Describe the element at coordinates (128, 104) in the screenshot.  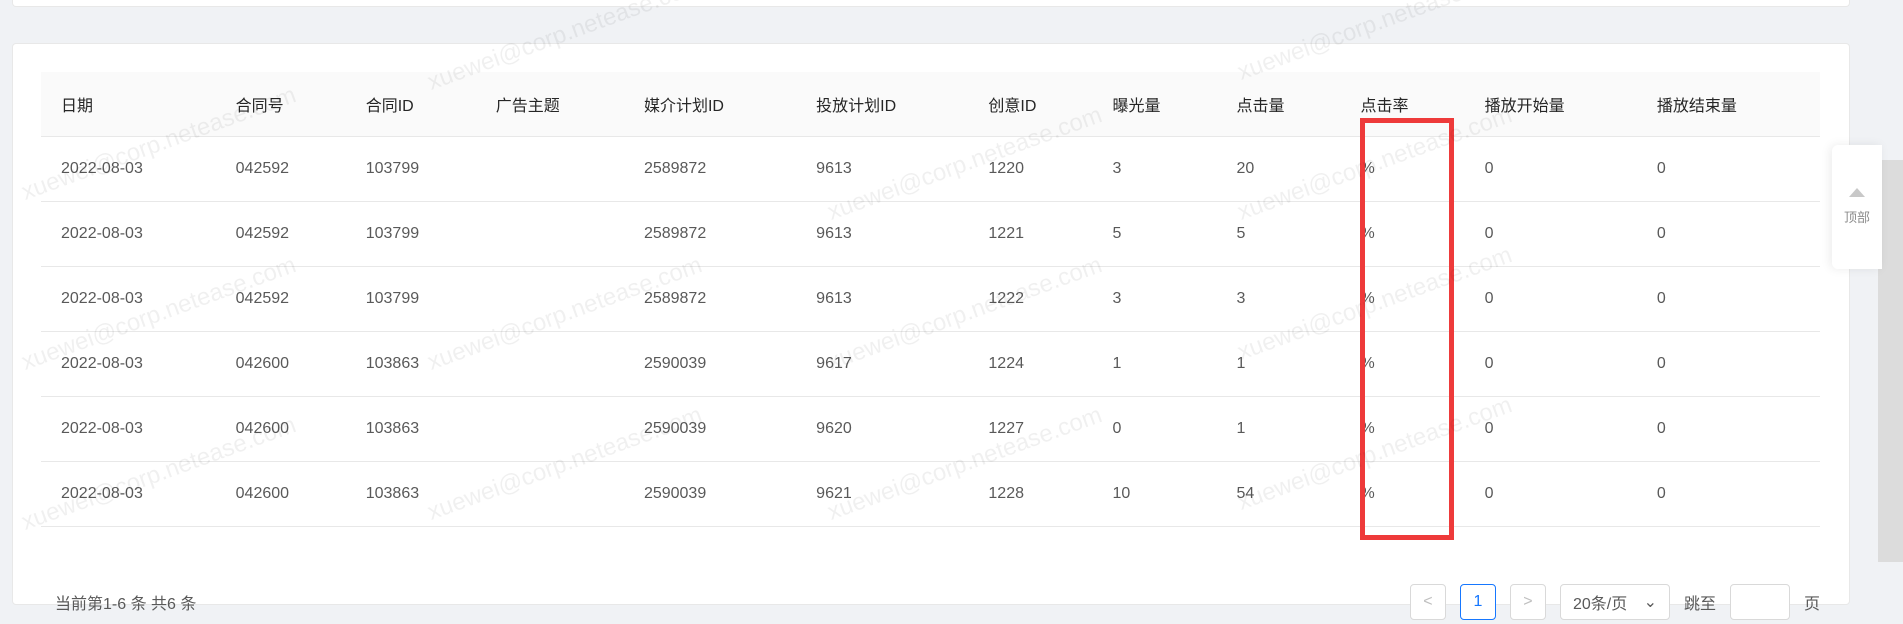
I see `col-header-date: 日期` at that location.